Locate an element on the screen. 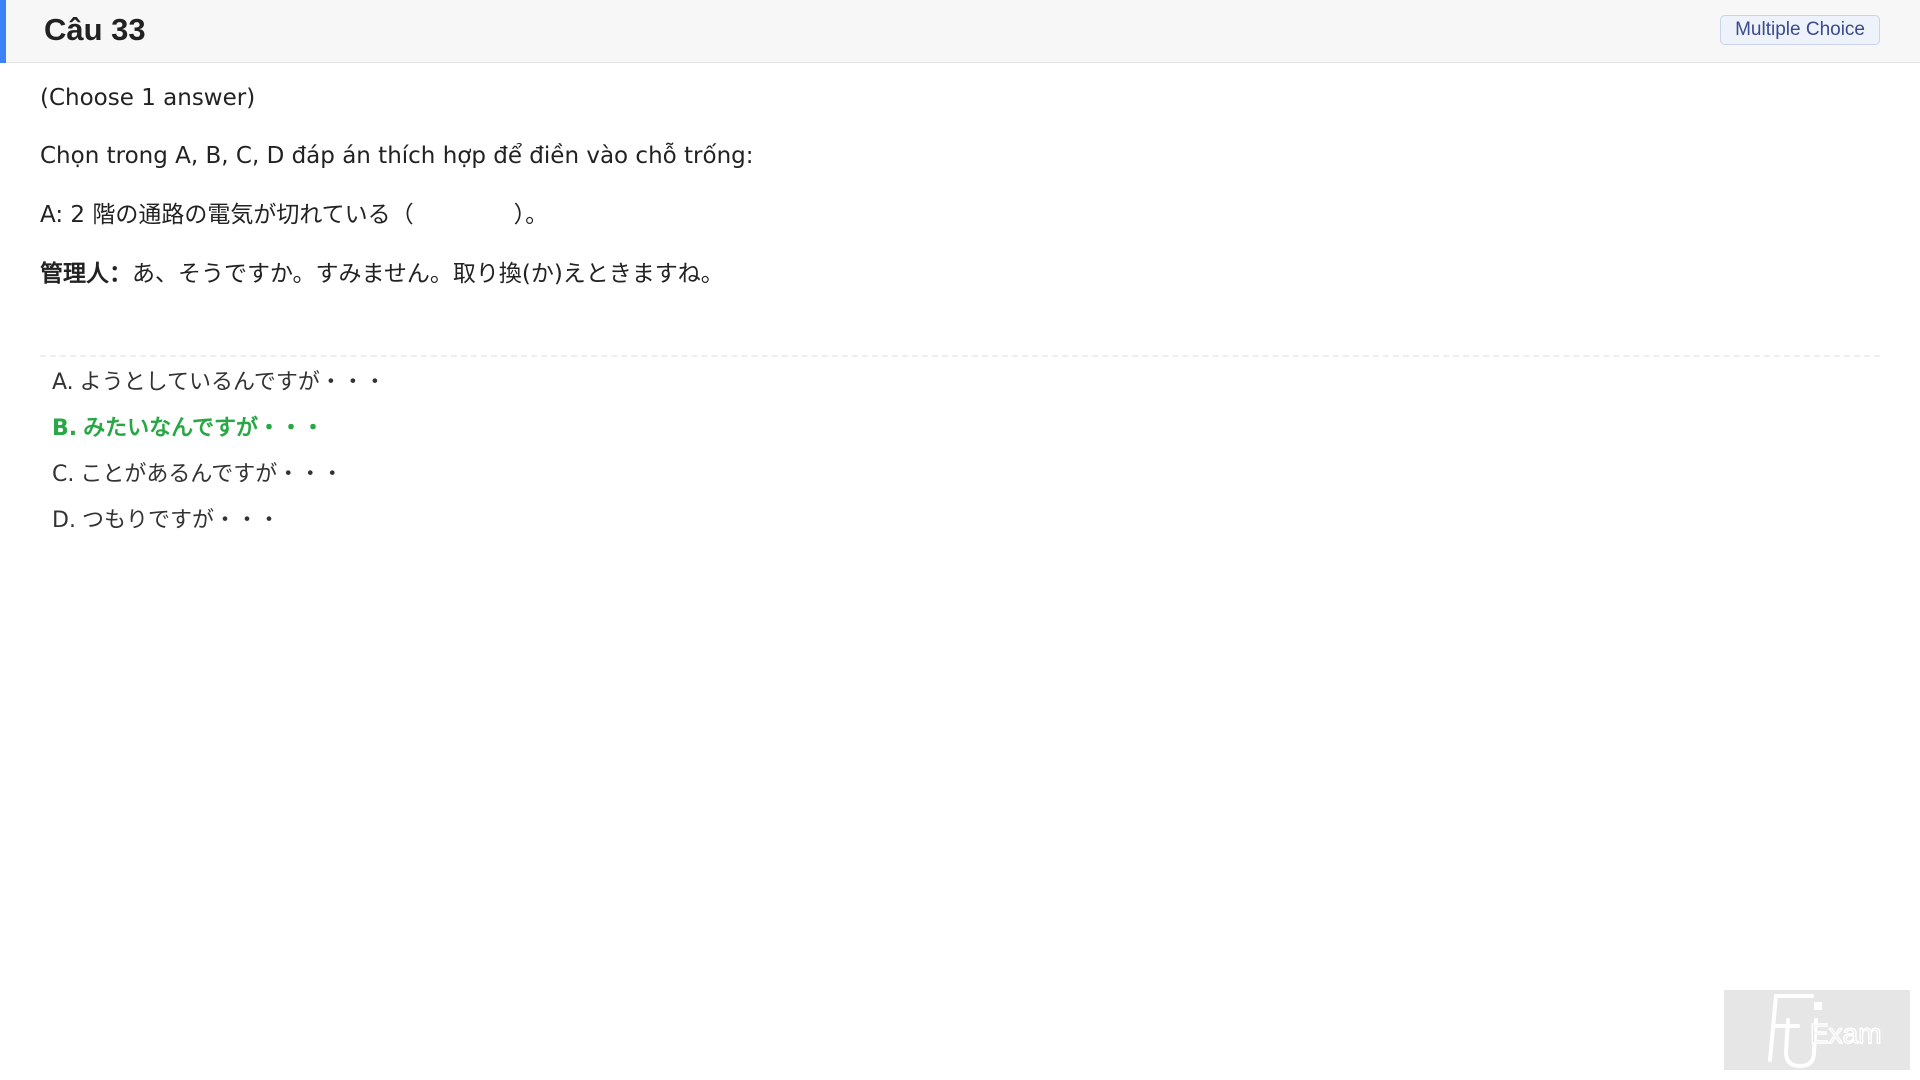 The width and height of the screenshot is (1920, 1080). svg-text: Exam is located at coordinates (1846, 1033).